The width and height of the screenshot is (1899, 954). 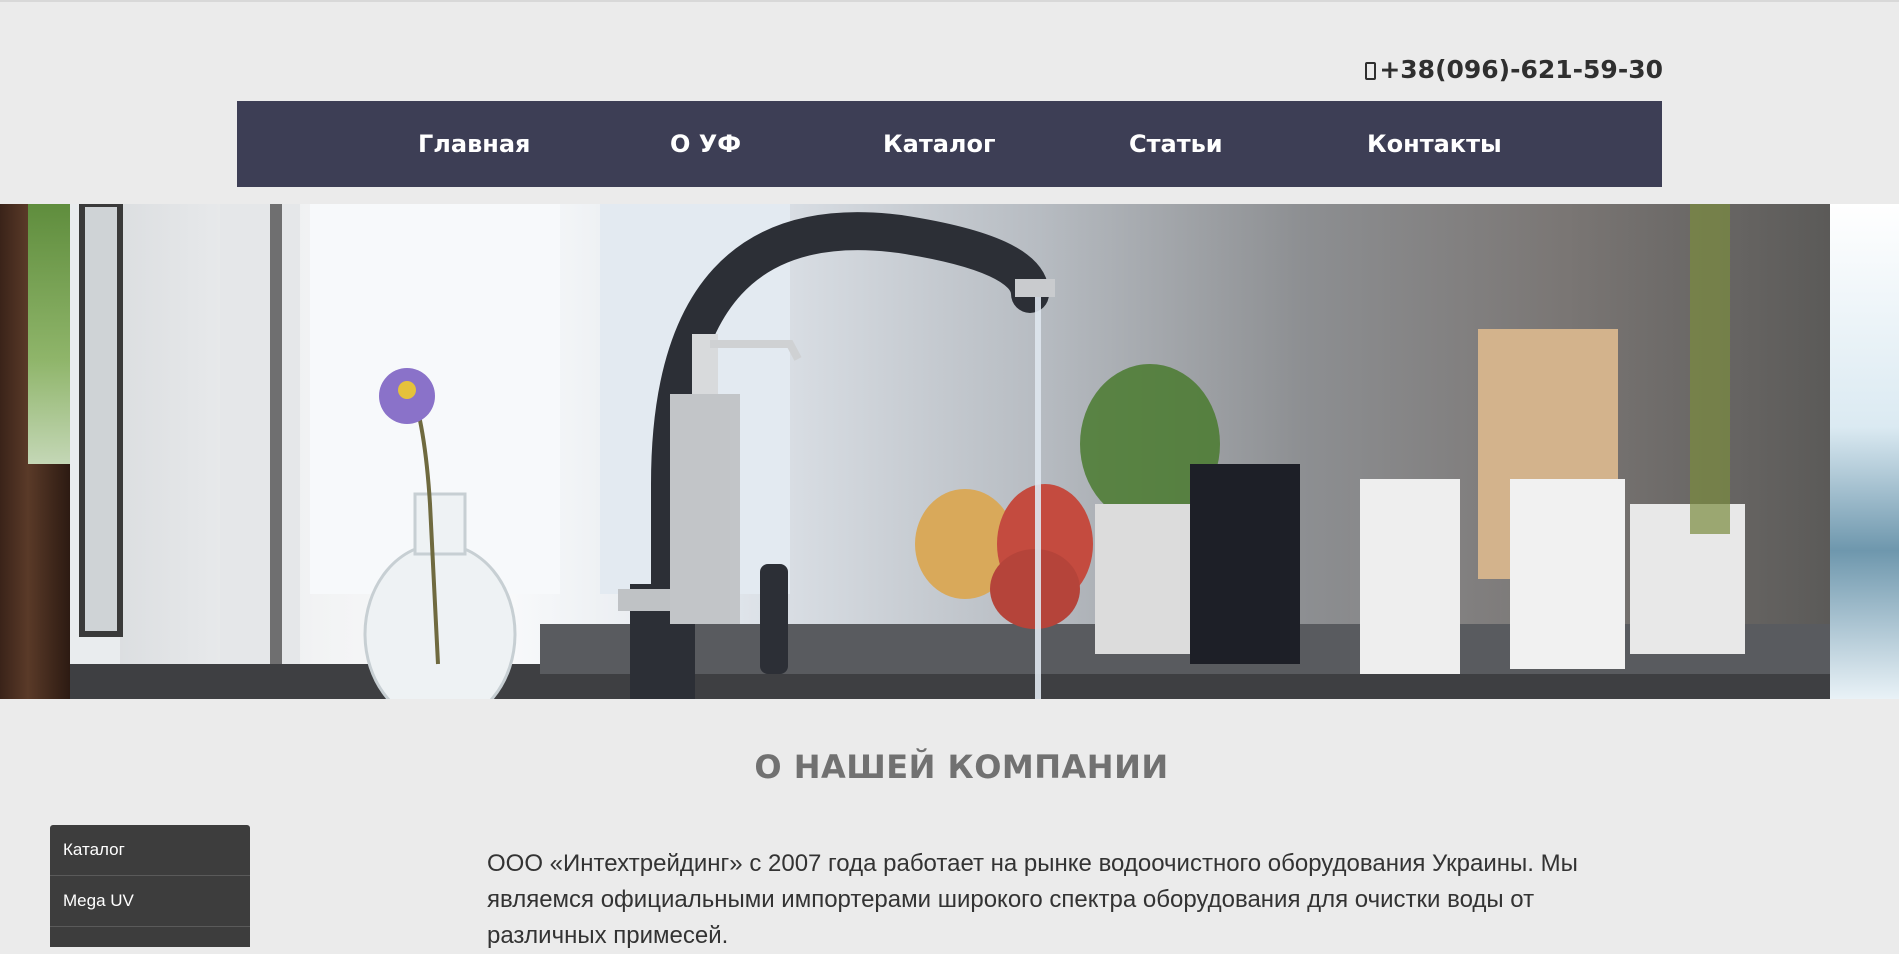 I want to click on nav-item-catalog: Каталог, so click(x=939, y=144).